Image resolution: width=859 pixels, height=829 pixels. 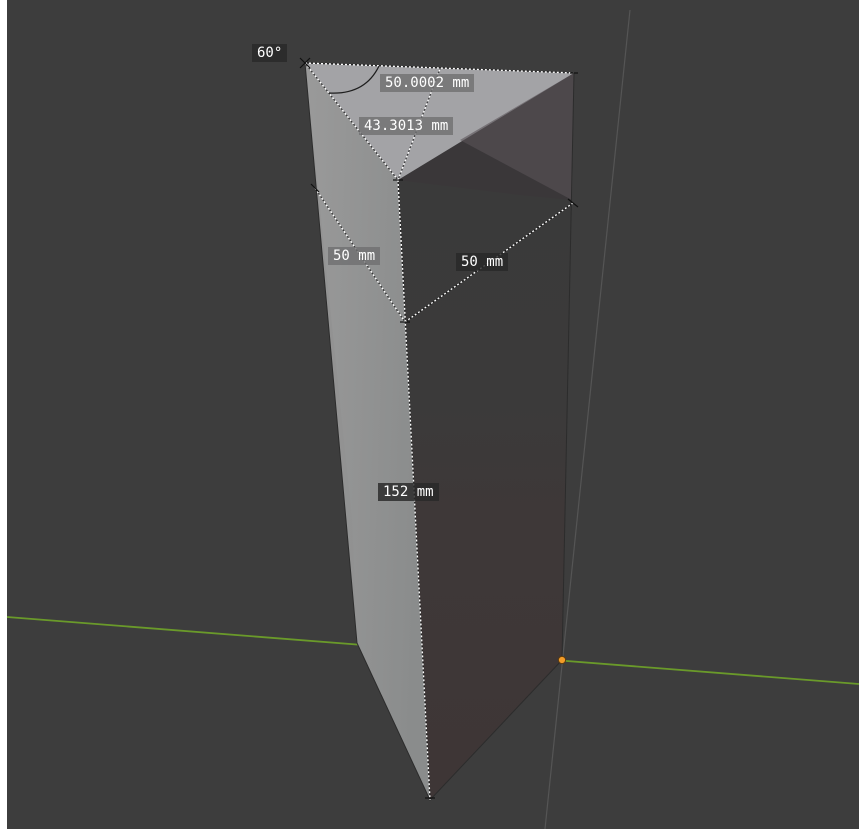 I want to click on right-face-width-label: 50 mm, so click(x=482, y=262).